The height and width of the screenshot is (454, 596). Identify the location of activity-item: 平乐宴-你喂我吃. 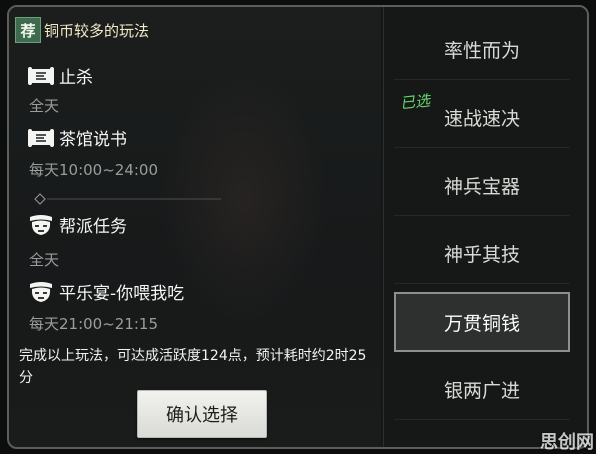
(105, 291).